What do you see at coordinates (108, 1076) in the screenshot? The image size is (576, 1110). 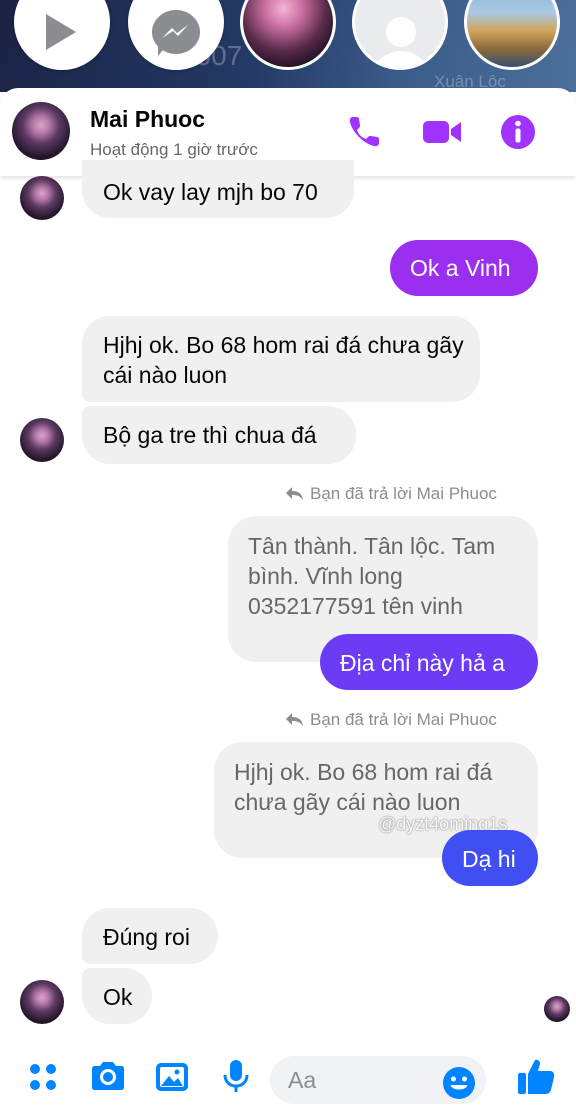 I see `camera-icon` at bounding box center [108, 1076].